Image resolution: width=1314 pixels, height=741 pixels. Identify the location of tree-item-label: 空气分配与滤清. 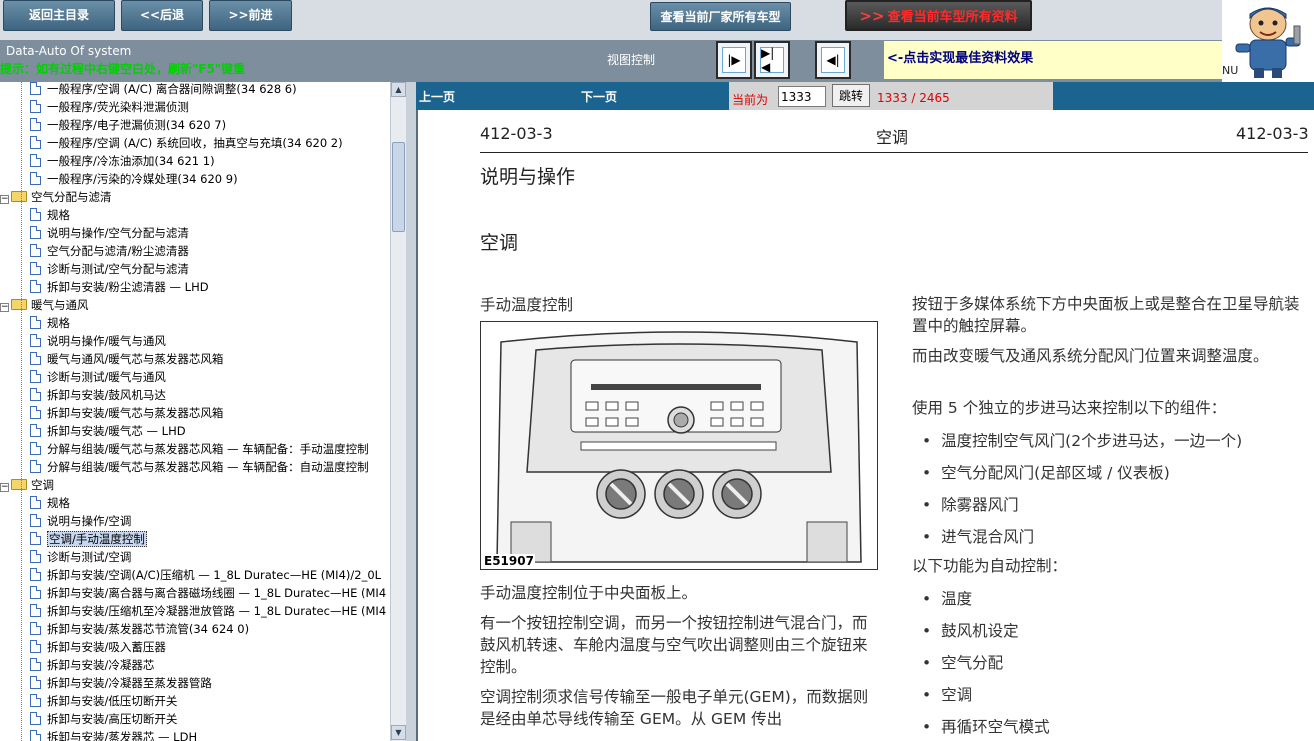
(71, 197).